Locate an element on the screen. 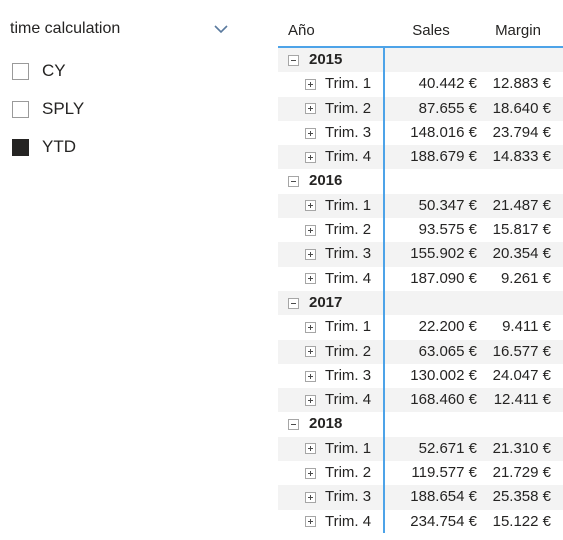  margin-value-cell: 12.883 € is located at coordinates (521, 84).